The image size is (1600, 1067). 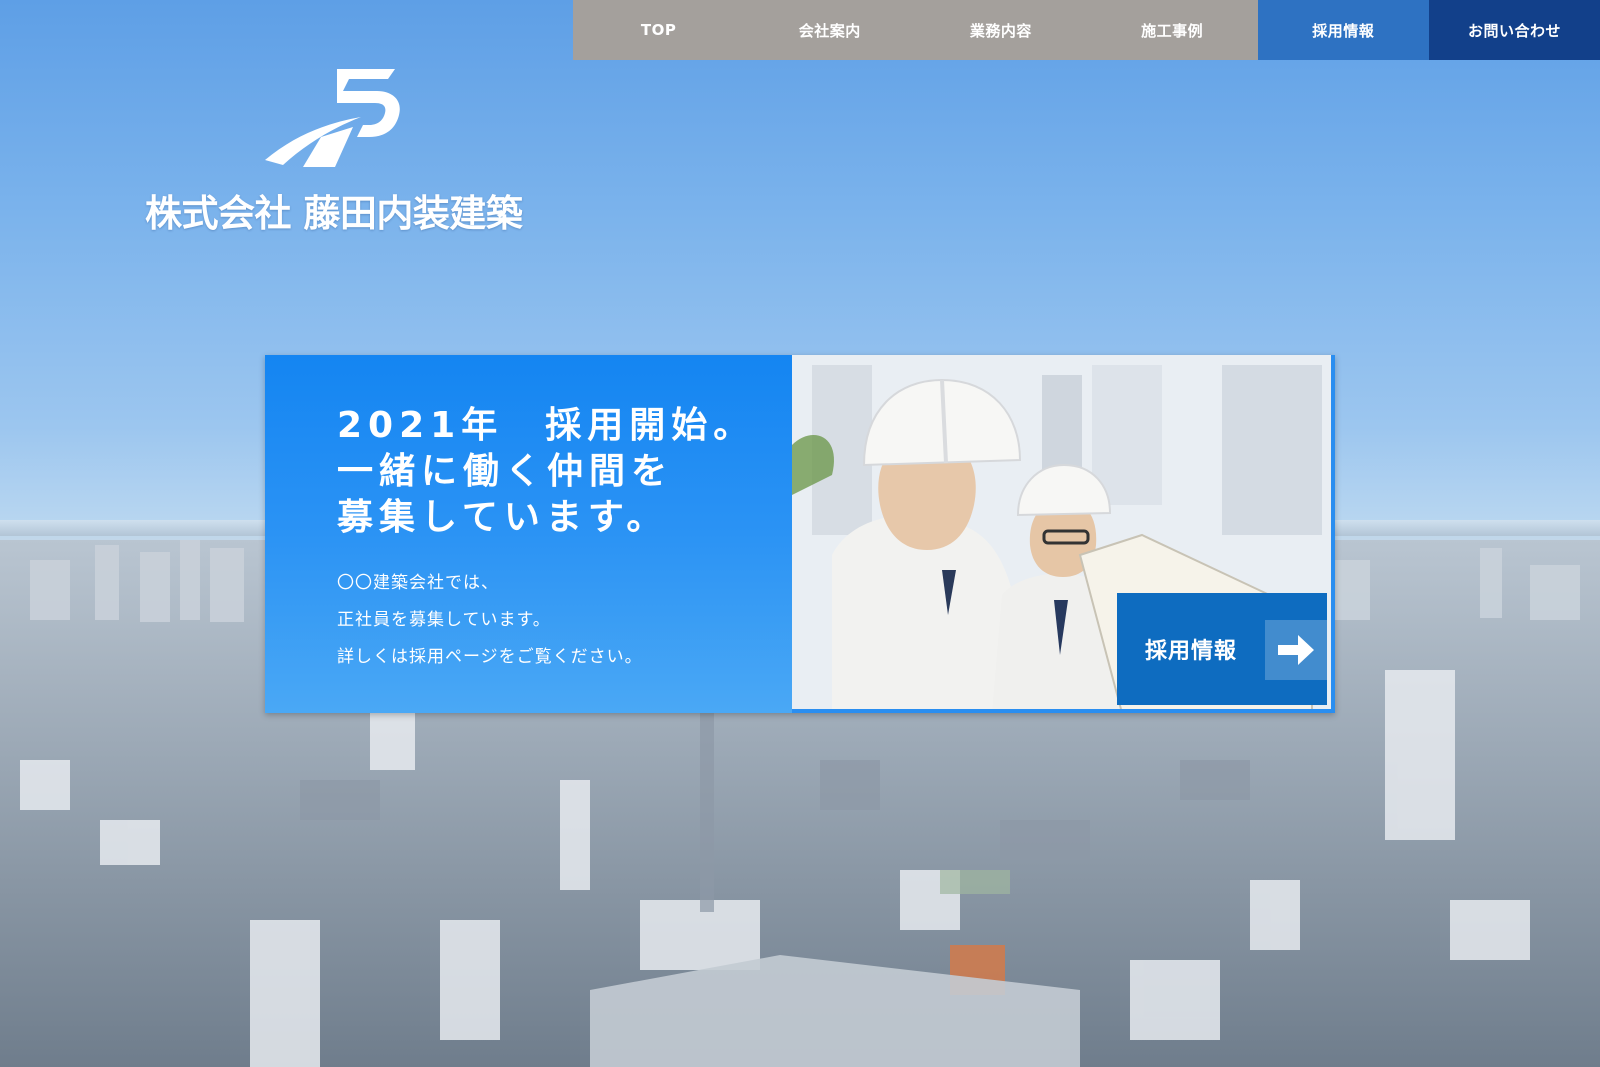 I want to click on banner-photo-panel: 採用情報, so click(x=1063, y=534).